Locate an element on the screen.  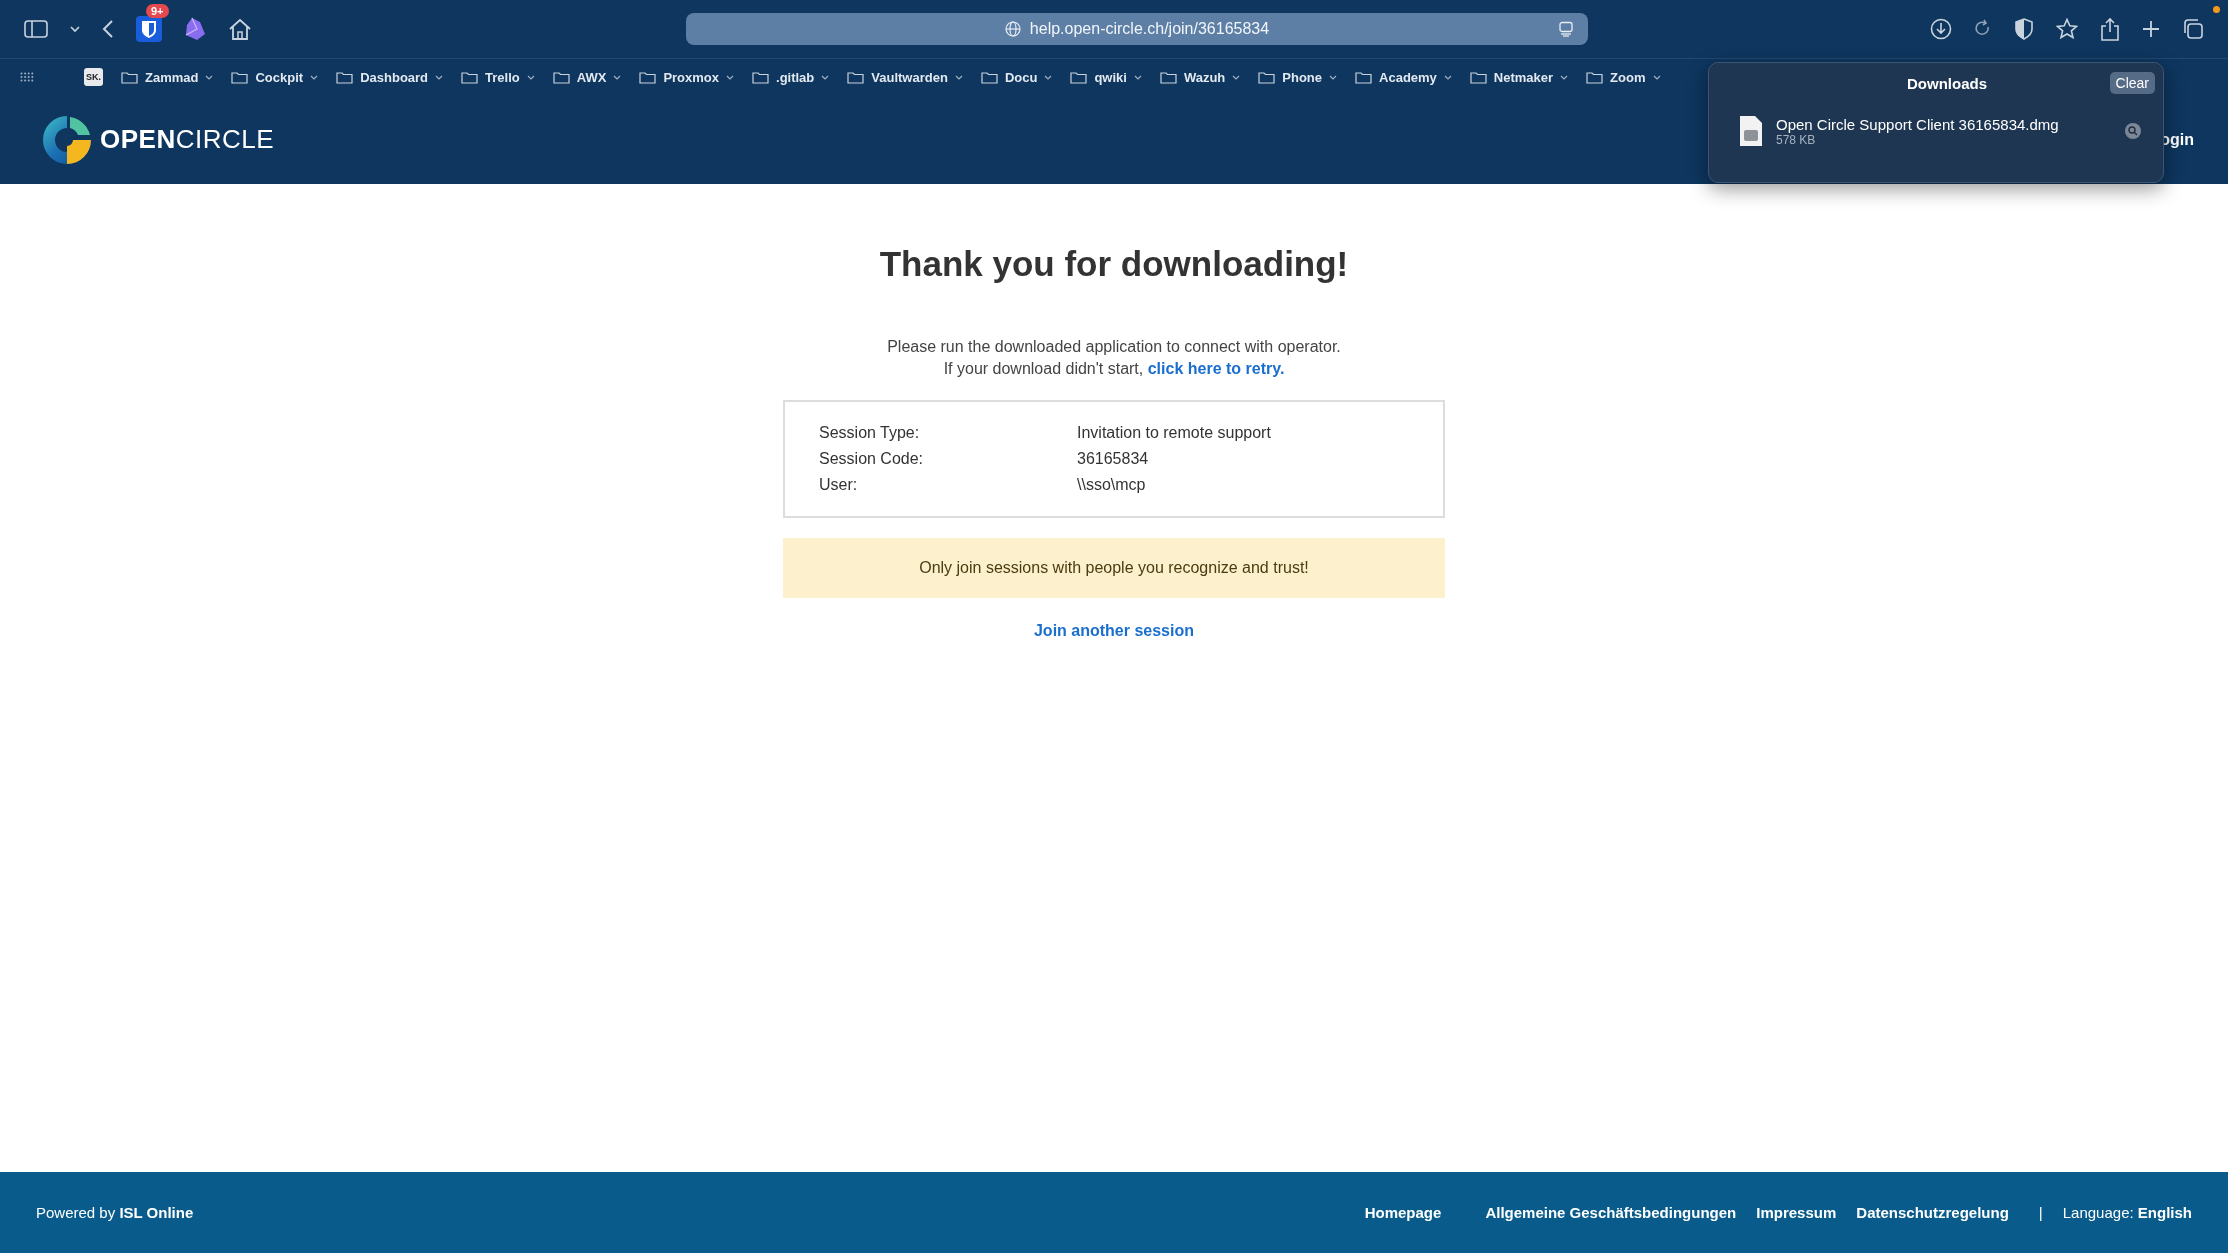
retry-link: click here to retry. is located at coordinates (1216, 368).